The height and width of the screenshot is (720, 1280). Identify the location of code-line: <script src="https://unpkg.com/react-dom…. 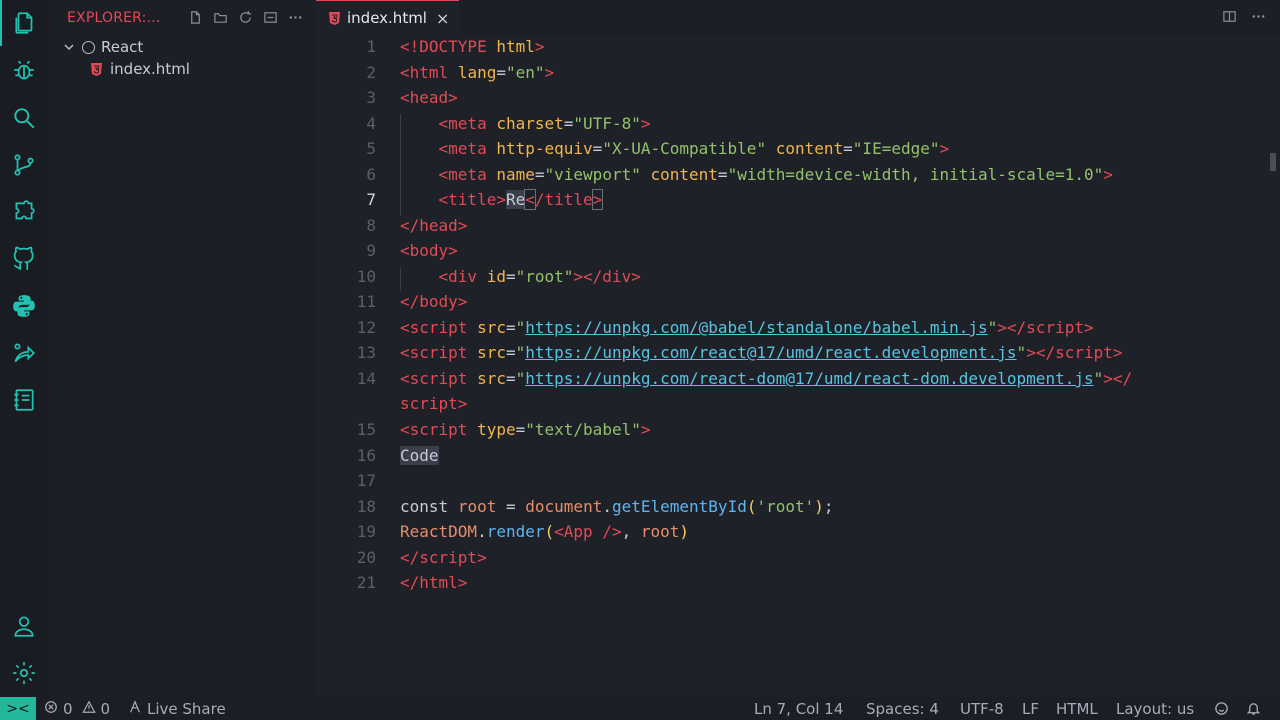
(766, 378).